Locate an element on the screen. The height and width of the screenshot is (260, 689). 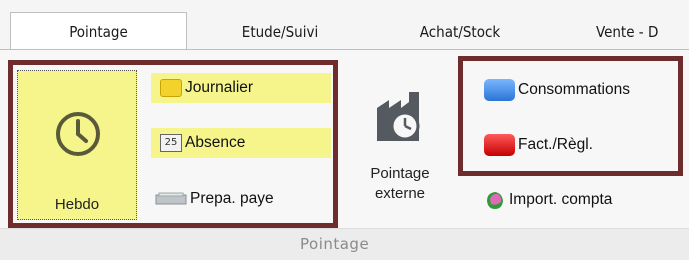
tab-achat-stock: Achat/Stock is located at coordinates (460, 32).